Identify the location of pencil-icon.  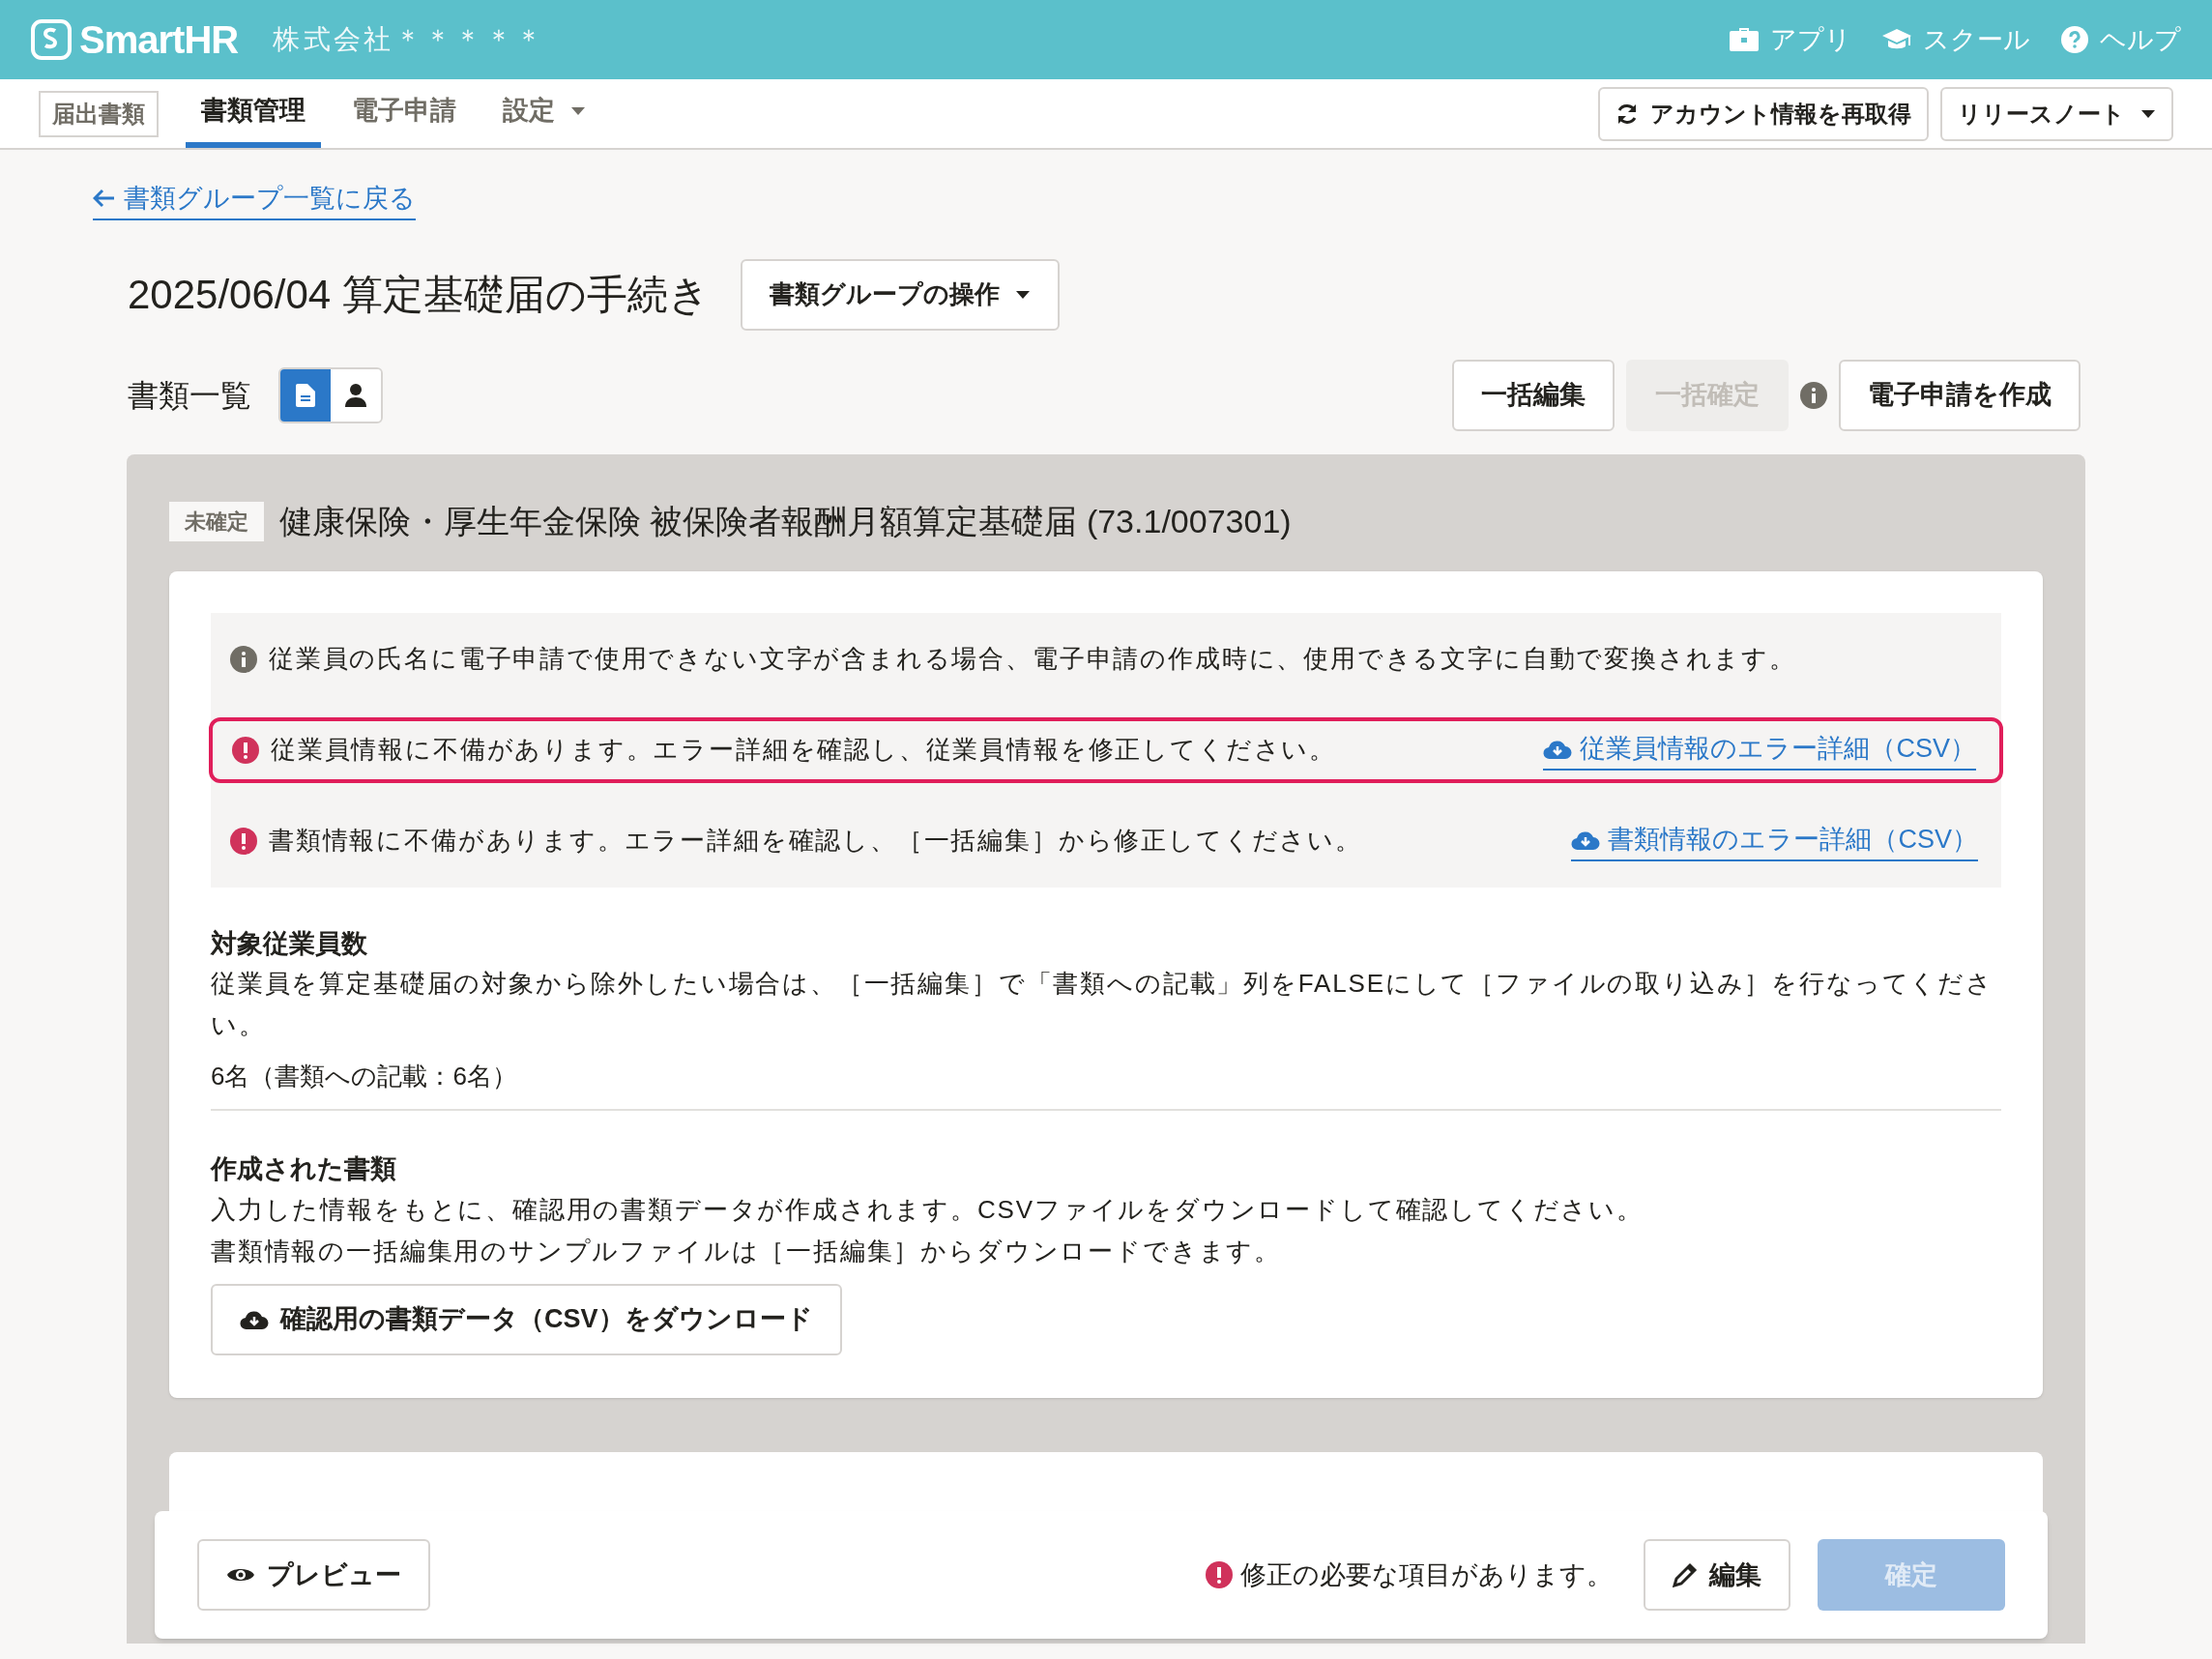
(1685, 1574).